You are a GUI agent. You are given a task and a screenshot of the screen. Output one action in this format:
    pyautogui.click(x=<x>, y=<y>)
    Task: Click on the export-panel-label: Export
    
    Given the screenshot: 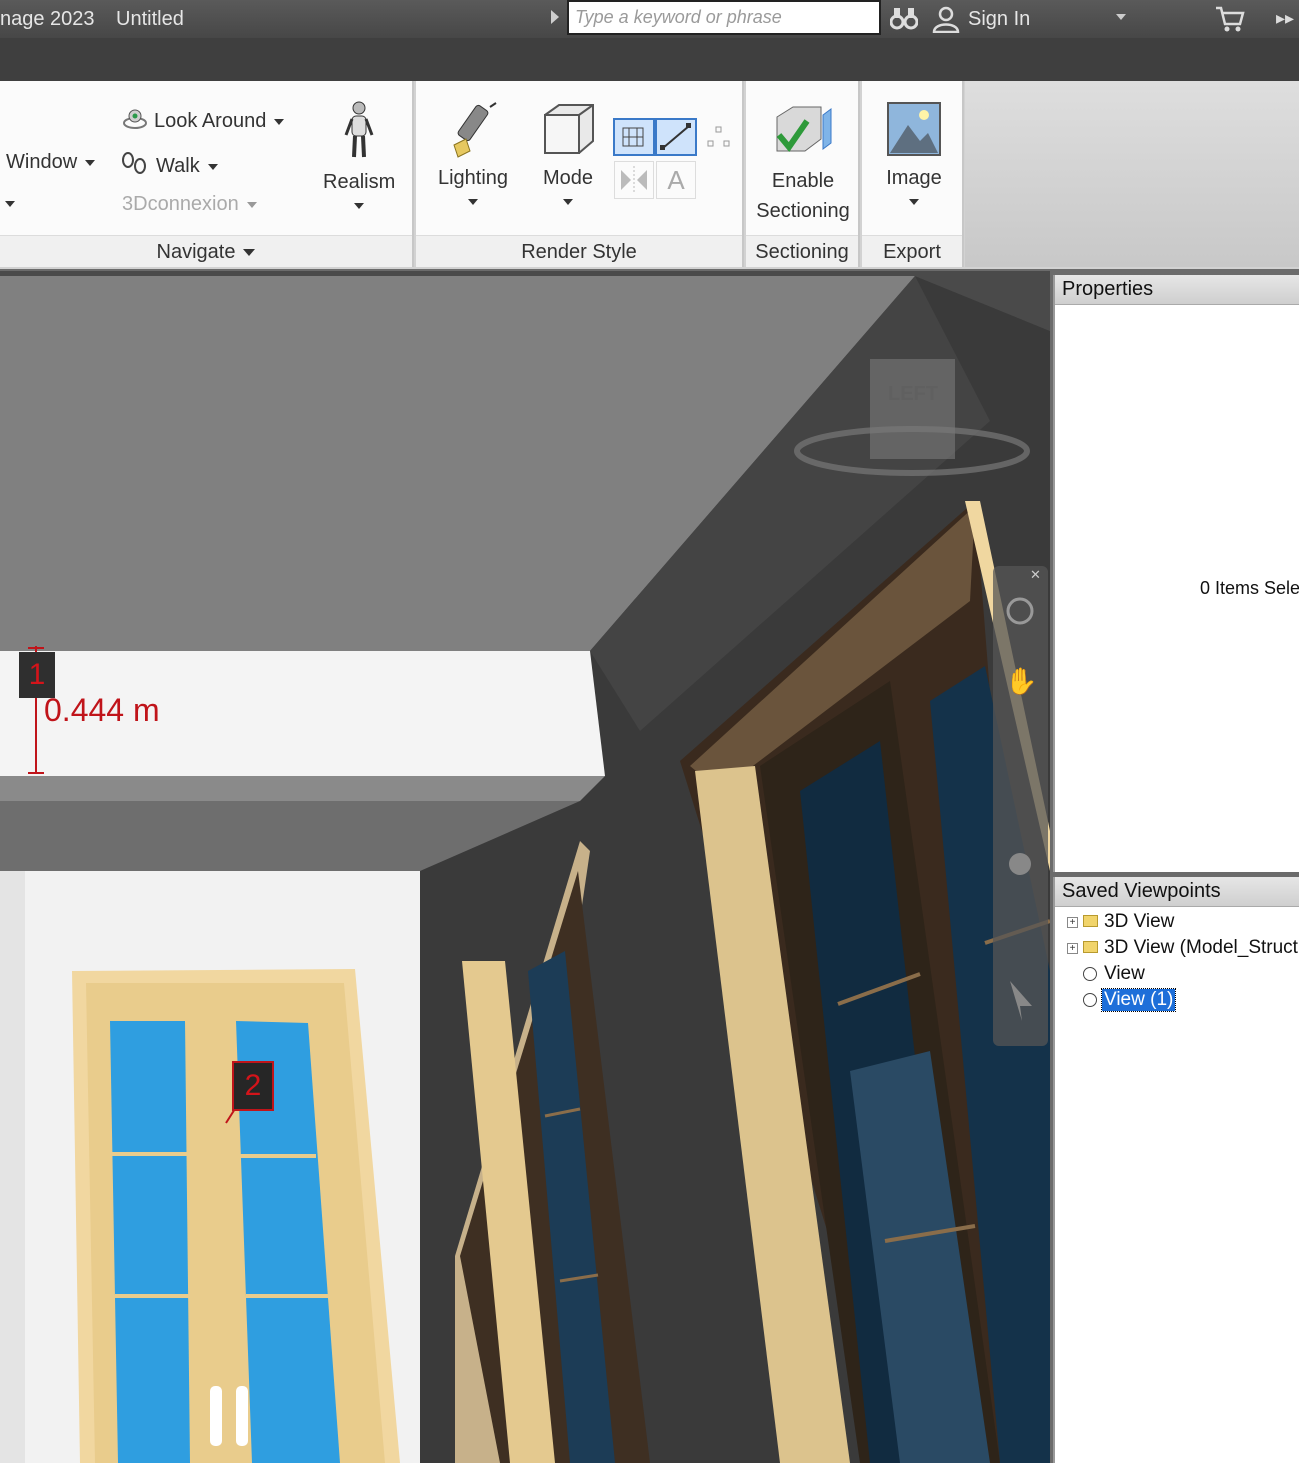 What is the action you would take?
    pyautogui.click(x=912, y=252)
    